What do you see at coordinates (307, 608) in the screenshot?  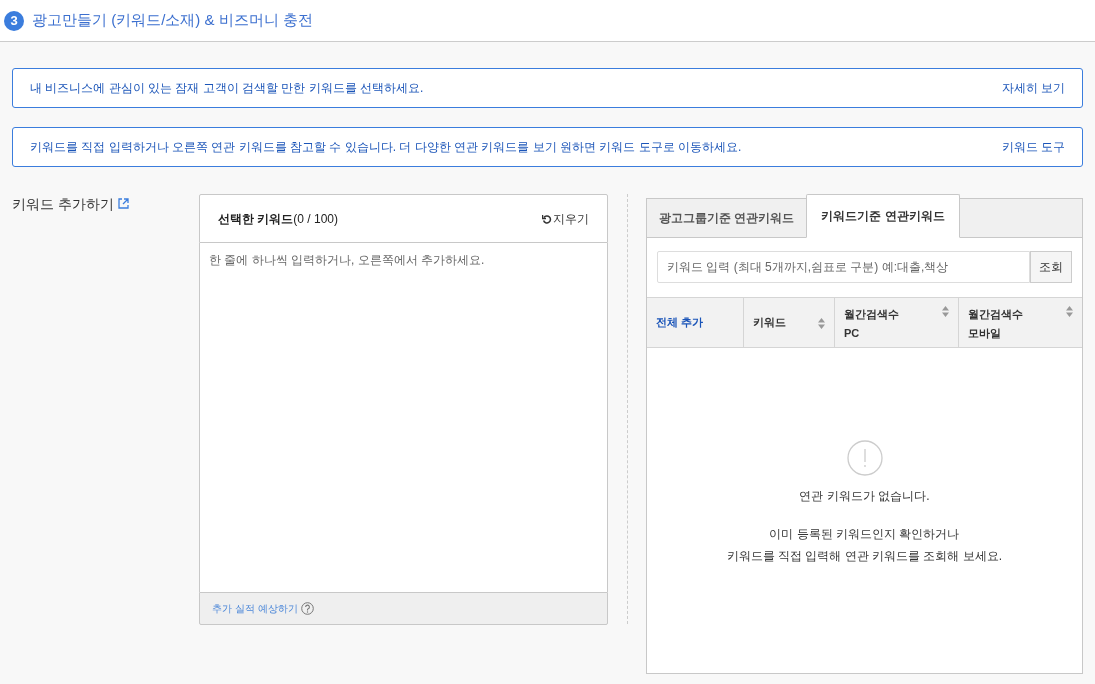 I see `help-icon` at bounding box center [307, 608].